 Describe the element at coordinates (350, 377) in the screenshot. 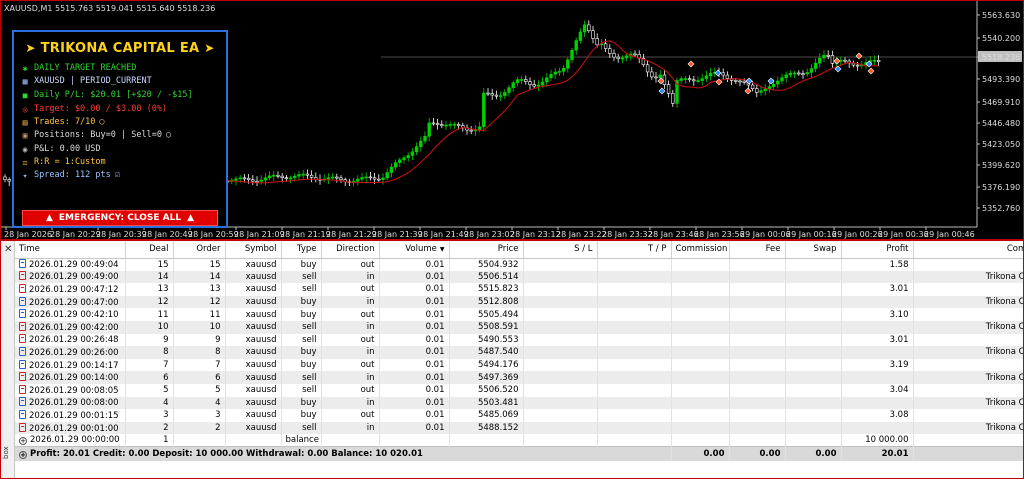

I see `cell-direction: in` at that location.